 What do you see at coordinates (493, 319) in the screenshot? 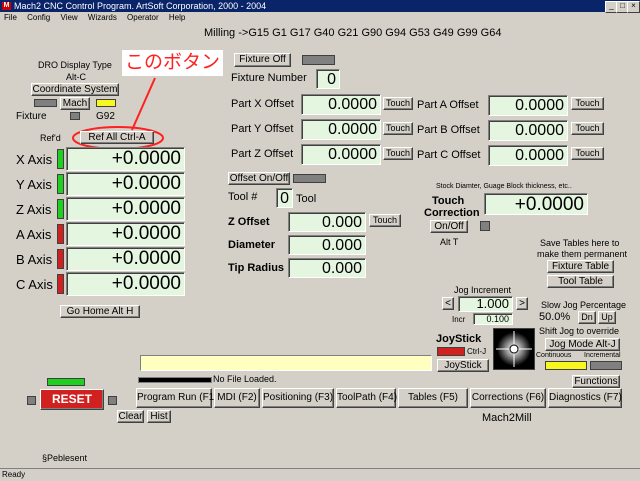
I see `incr-field: 0.100` at bounding box center [493, 319].